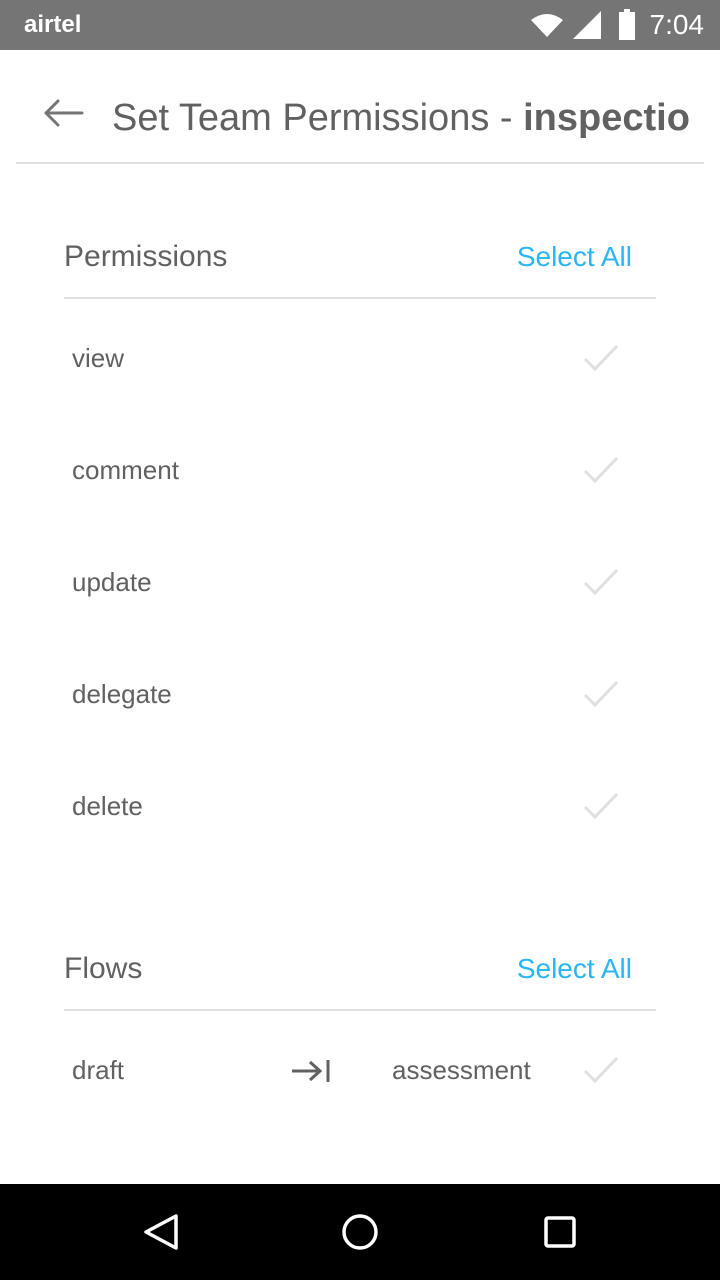 The image size is (720, 1280). I want to click on status-bar: airtel 7:04, so click(360, 25).